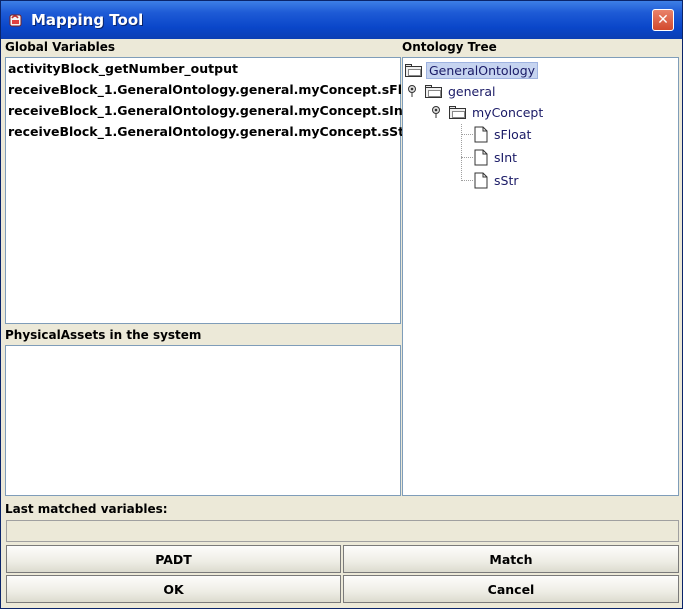 The width and height of the screenshot is (683, 609). What do you see at coordinates (173, 559) in the screenshot?
I see `padt-button: PADT` at bounding box center [173, 559].